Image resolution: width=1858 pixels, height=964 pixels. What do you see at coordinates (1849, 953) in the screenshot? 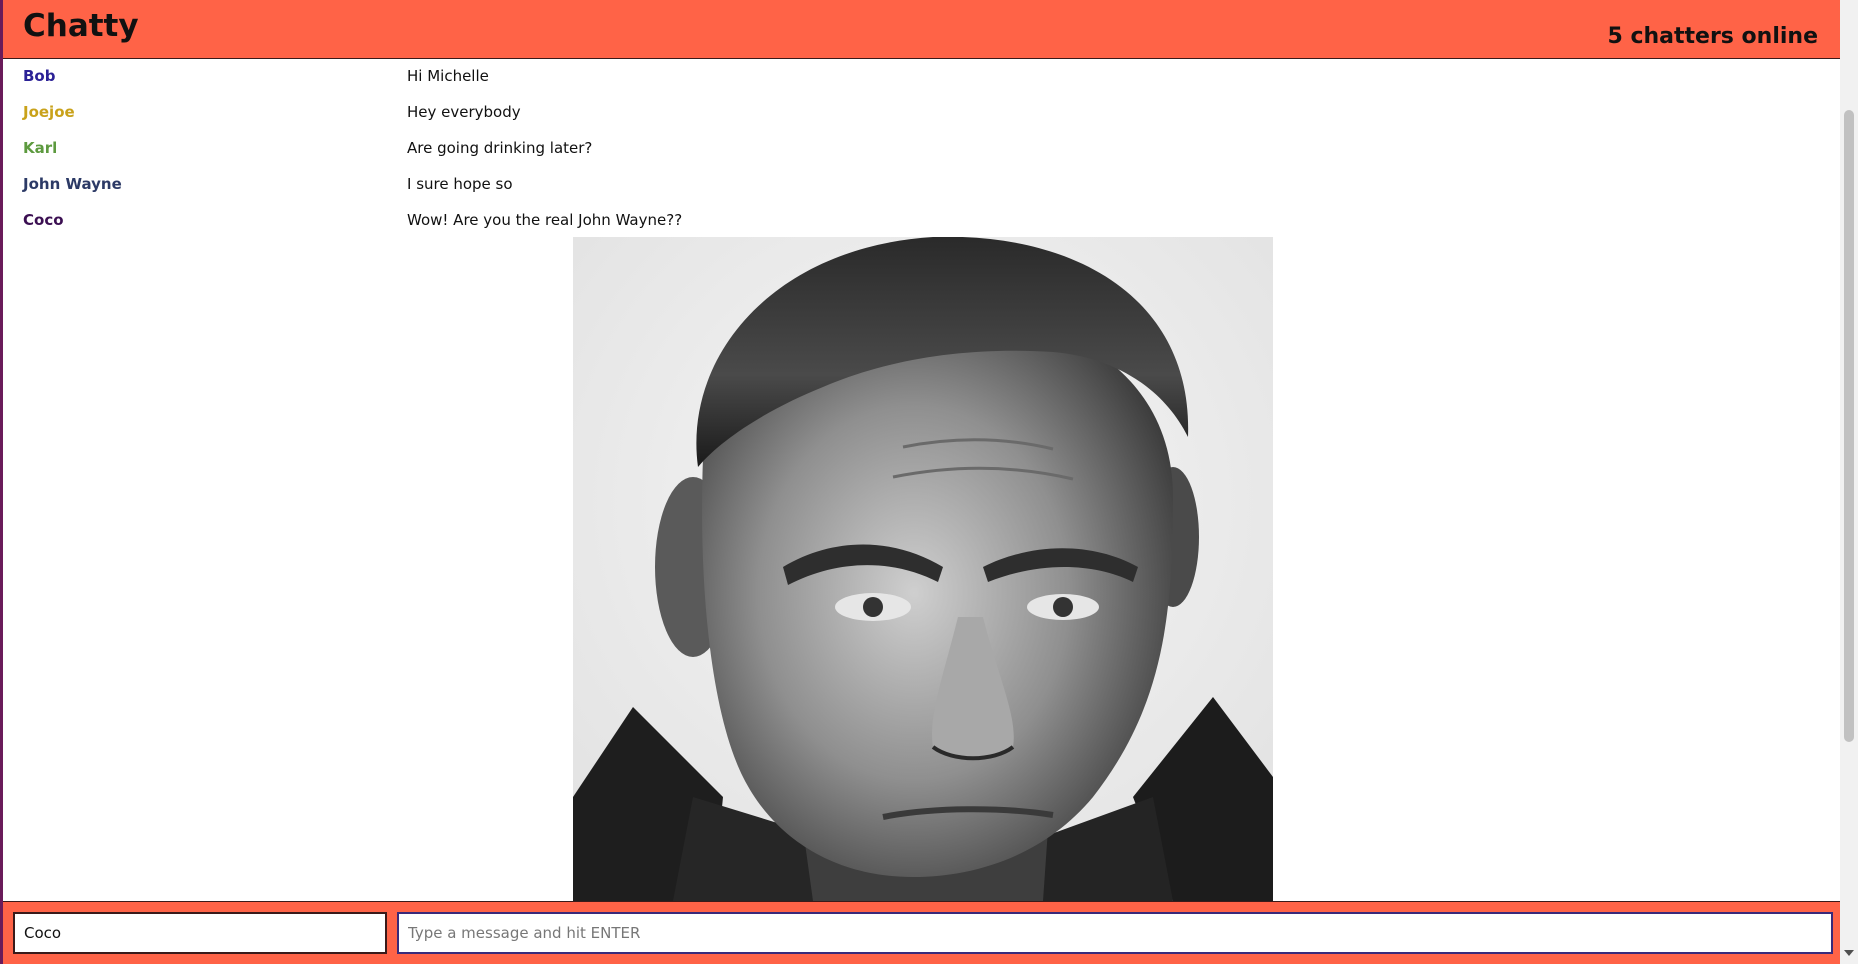
I see `scroll-down-arrow-icon` at bounding box center [1849, 953].